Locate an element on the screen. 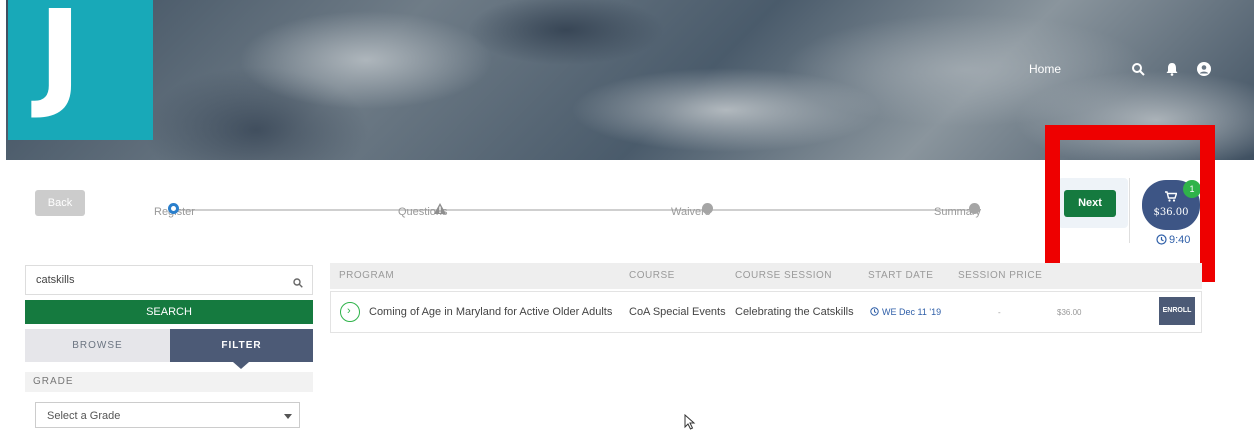 This screenshot has height=432, width=1254. grade-select-value: Select a Grade is located at coordinates (84, 416).